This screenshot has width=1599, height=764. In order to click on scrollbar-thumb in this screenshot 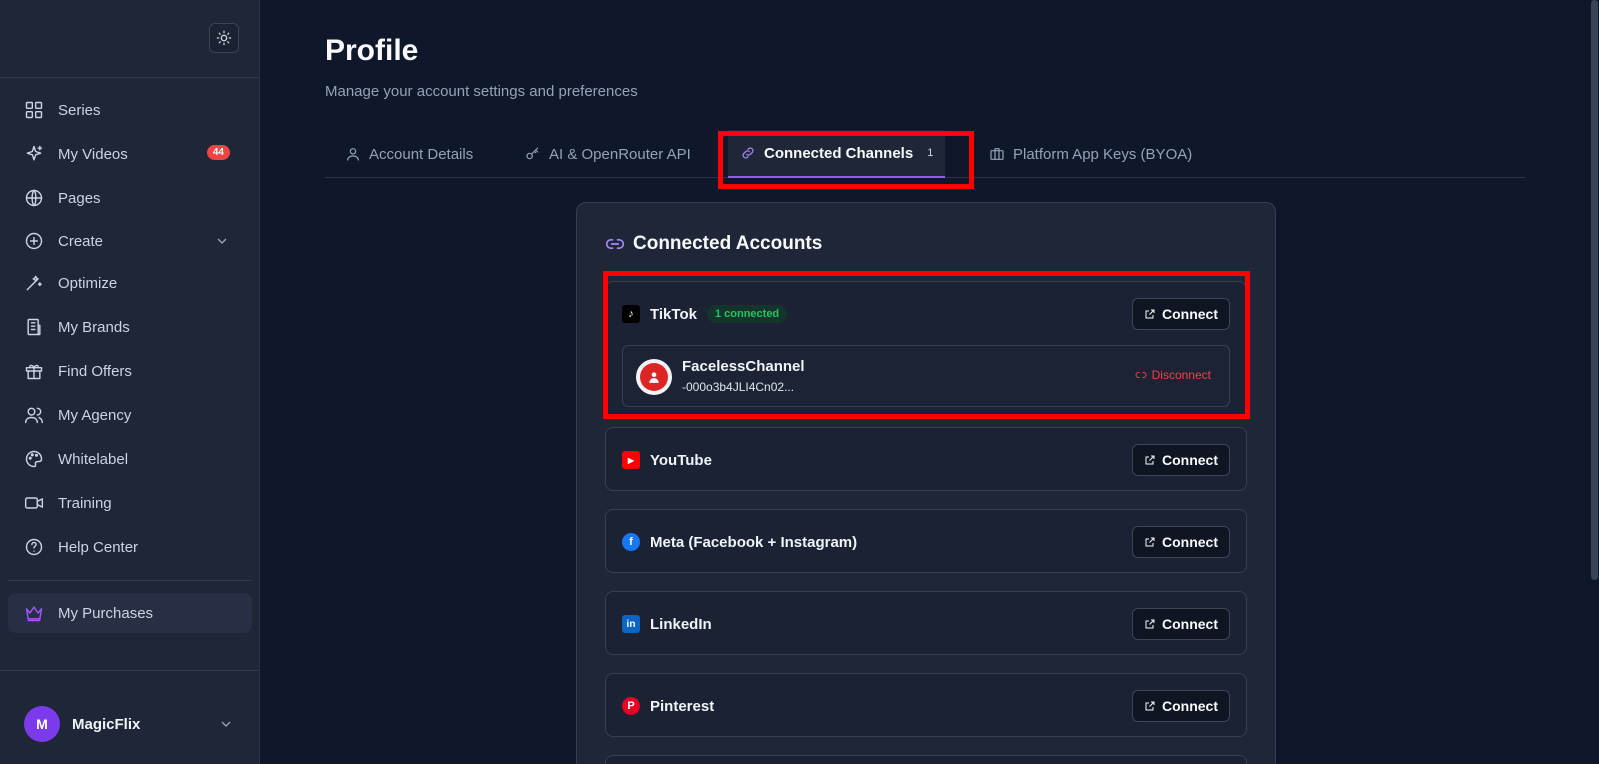, I will do `click(1594, 290)`.